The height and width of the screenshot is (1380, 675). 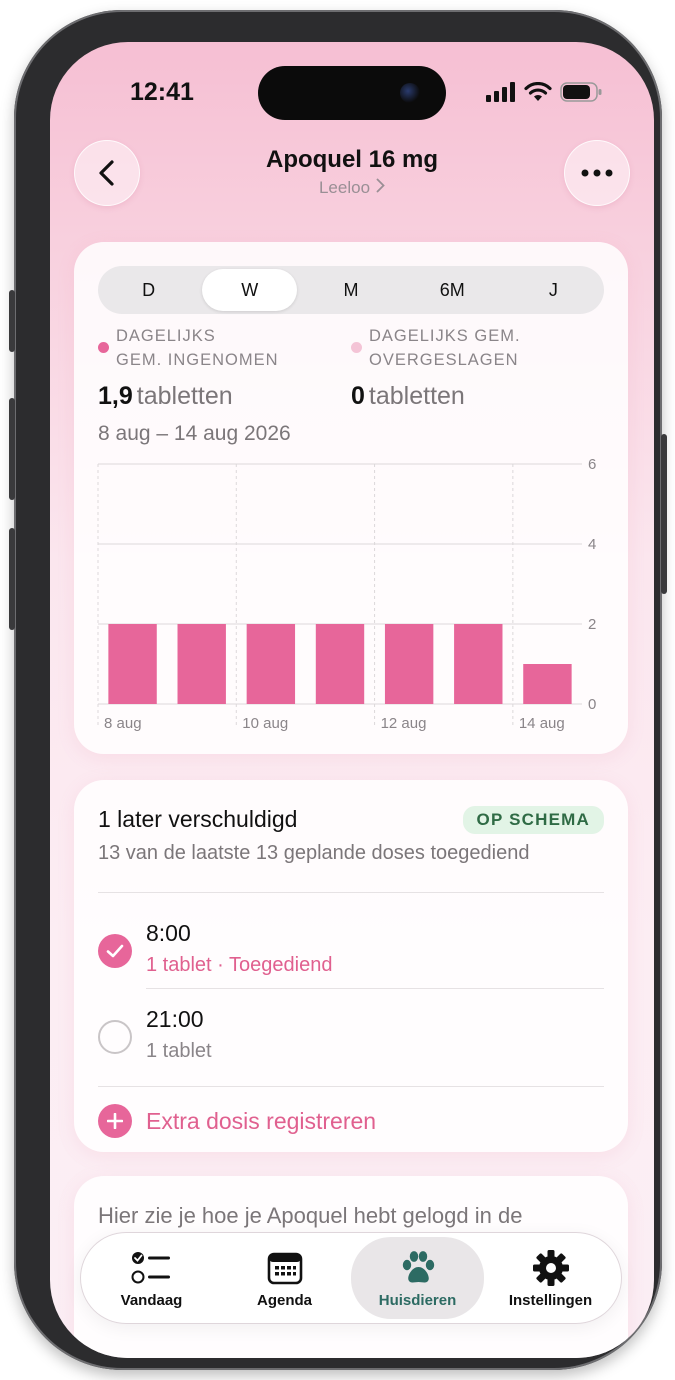 I want to click on y-tick-label: 2, so click(x=592, y=624).